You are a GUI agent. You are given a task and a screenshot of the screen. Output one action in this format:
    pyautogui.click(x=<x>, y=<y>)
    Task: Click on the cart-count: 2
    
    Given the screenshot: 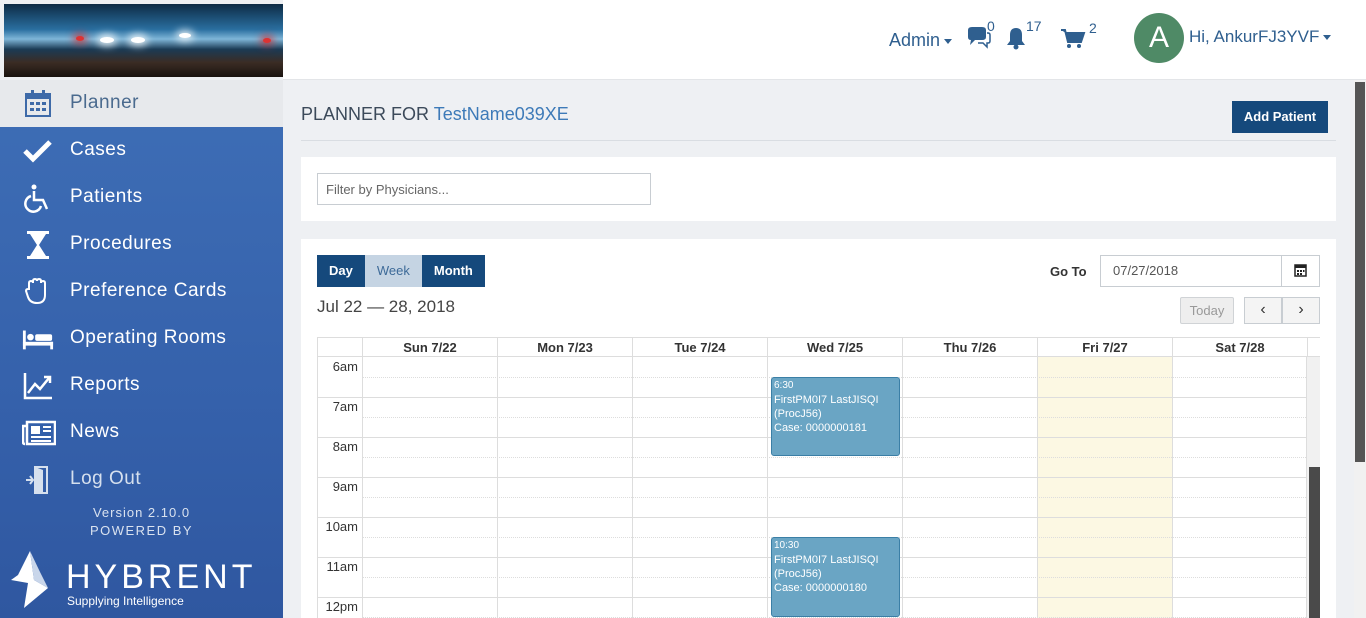 What is the action you would take?
    pyautogui.click(x=1093, y=28)
    